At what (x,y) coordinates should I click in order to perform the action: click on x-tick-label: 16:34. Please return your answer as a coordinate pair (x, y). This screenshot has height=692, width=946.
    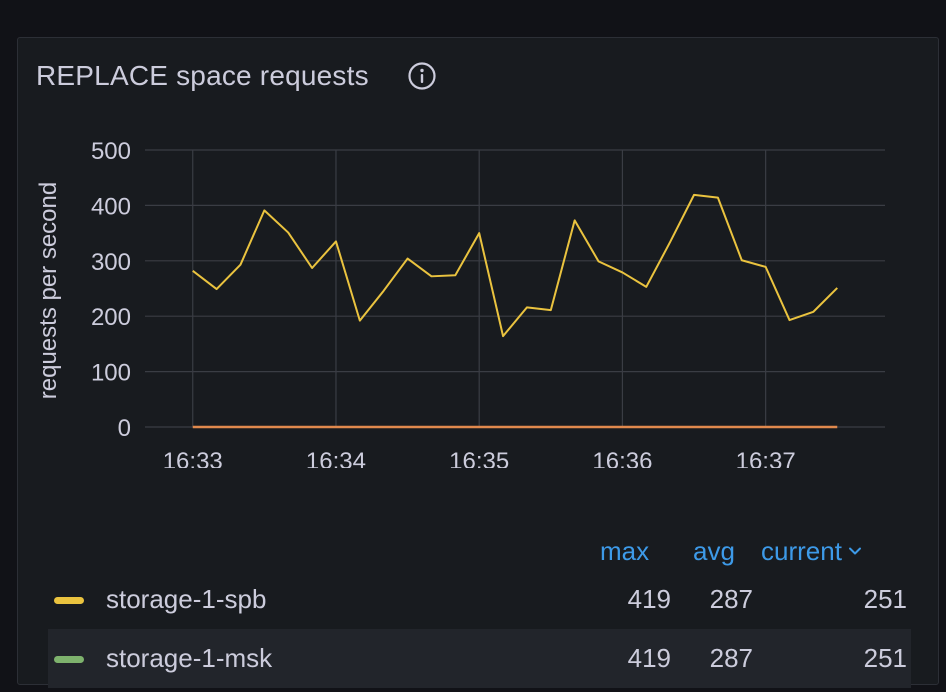
    Looking at the image, I should click on (336, 458).